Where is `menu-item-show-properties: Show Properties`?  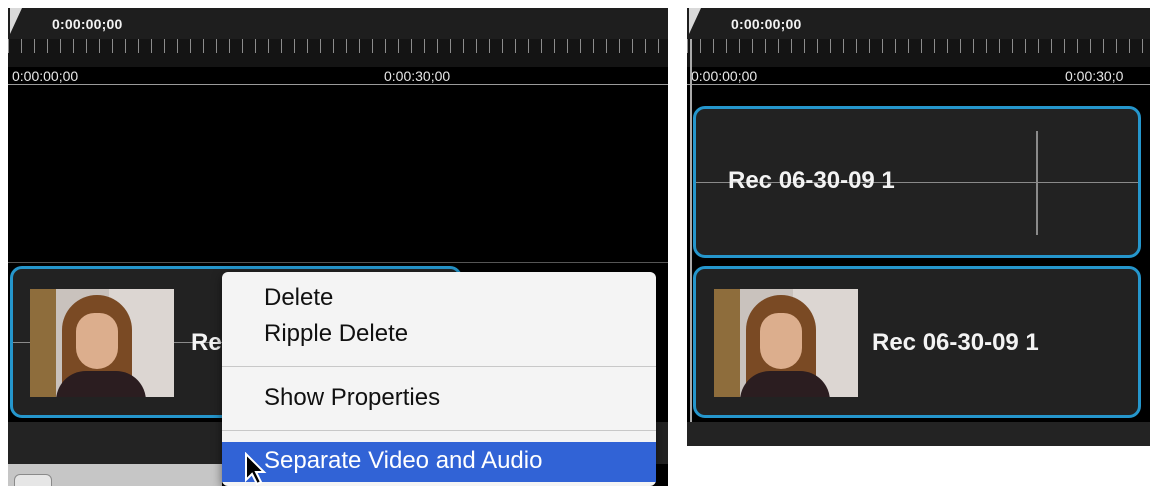 menu-item-show-properties: Show Properties is located at coordinates (352, 398).